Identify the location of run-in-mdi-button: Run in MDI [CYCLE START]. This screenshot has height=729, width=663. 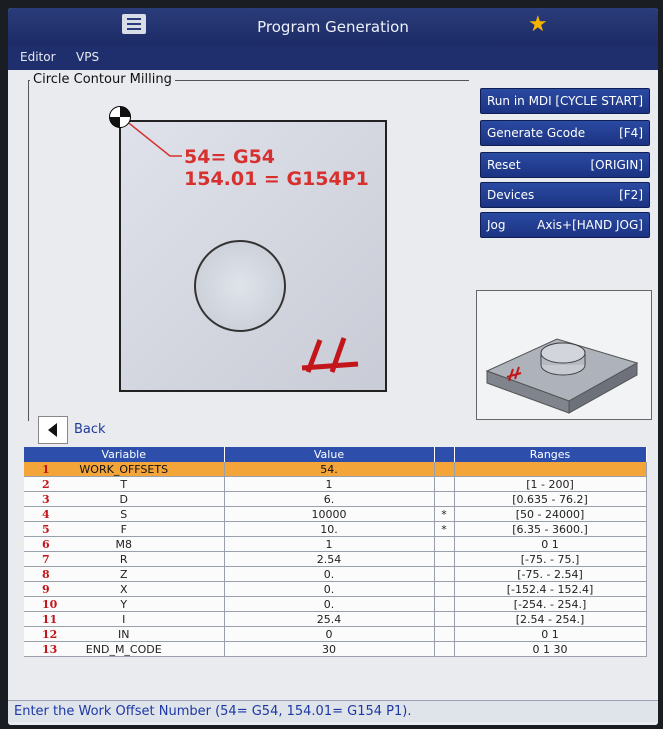
(565, 101).